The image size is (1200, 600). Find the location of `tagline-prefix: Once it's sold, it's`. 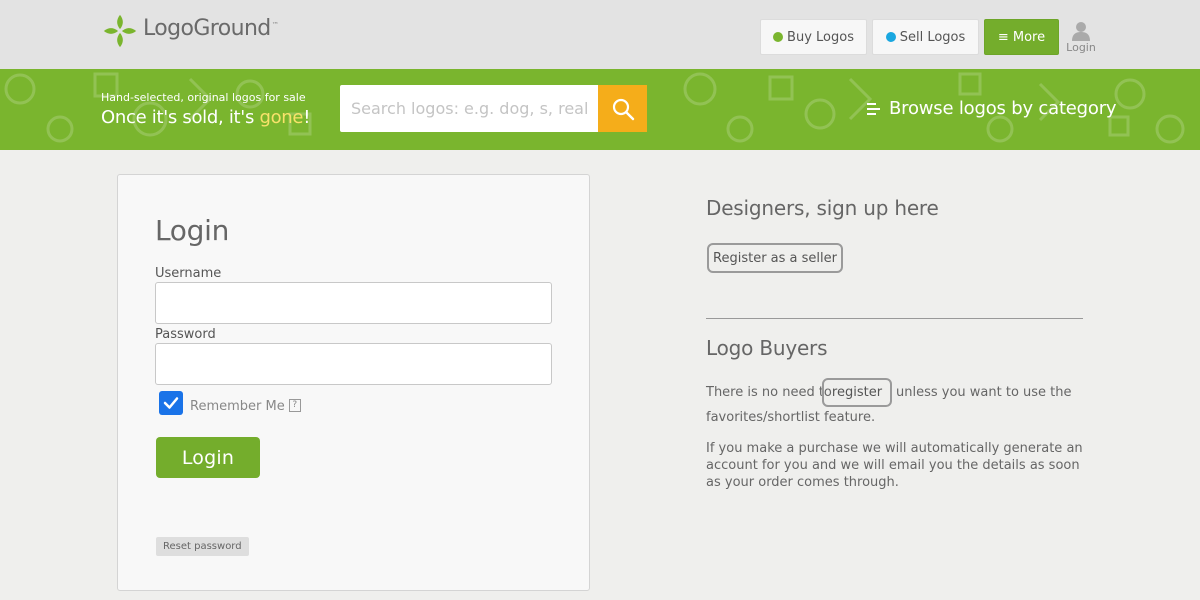

tagline-prefix: Once it's sold, it's is located at coordinates (180, 117).